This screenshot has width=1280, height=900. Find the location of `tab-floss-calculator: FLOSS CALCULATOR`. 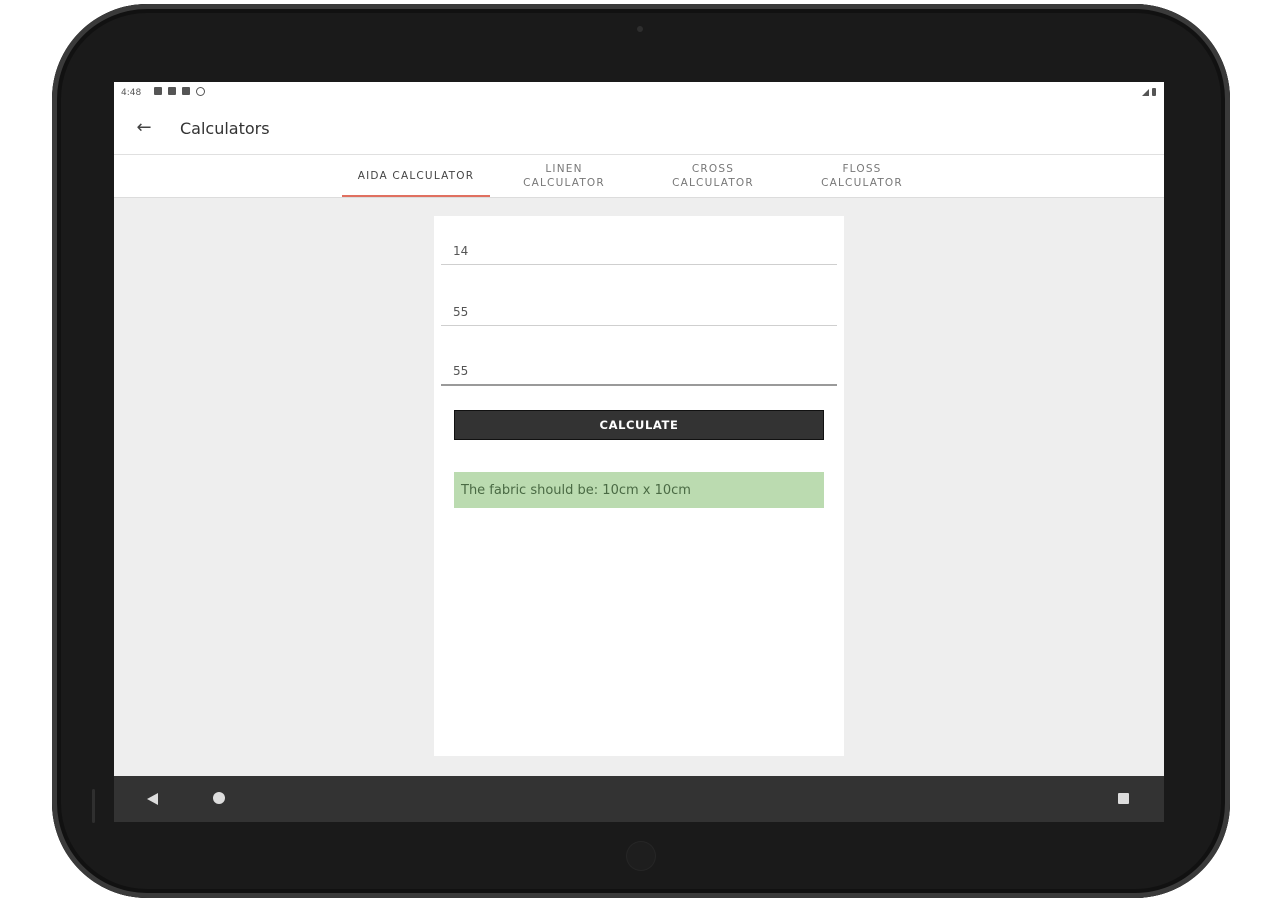

tab-floss-calculator: FLOSS CALCULATOR is located at coordinates (862, 176).